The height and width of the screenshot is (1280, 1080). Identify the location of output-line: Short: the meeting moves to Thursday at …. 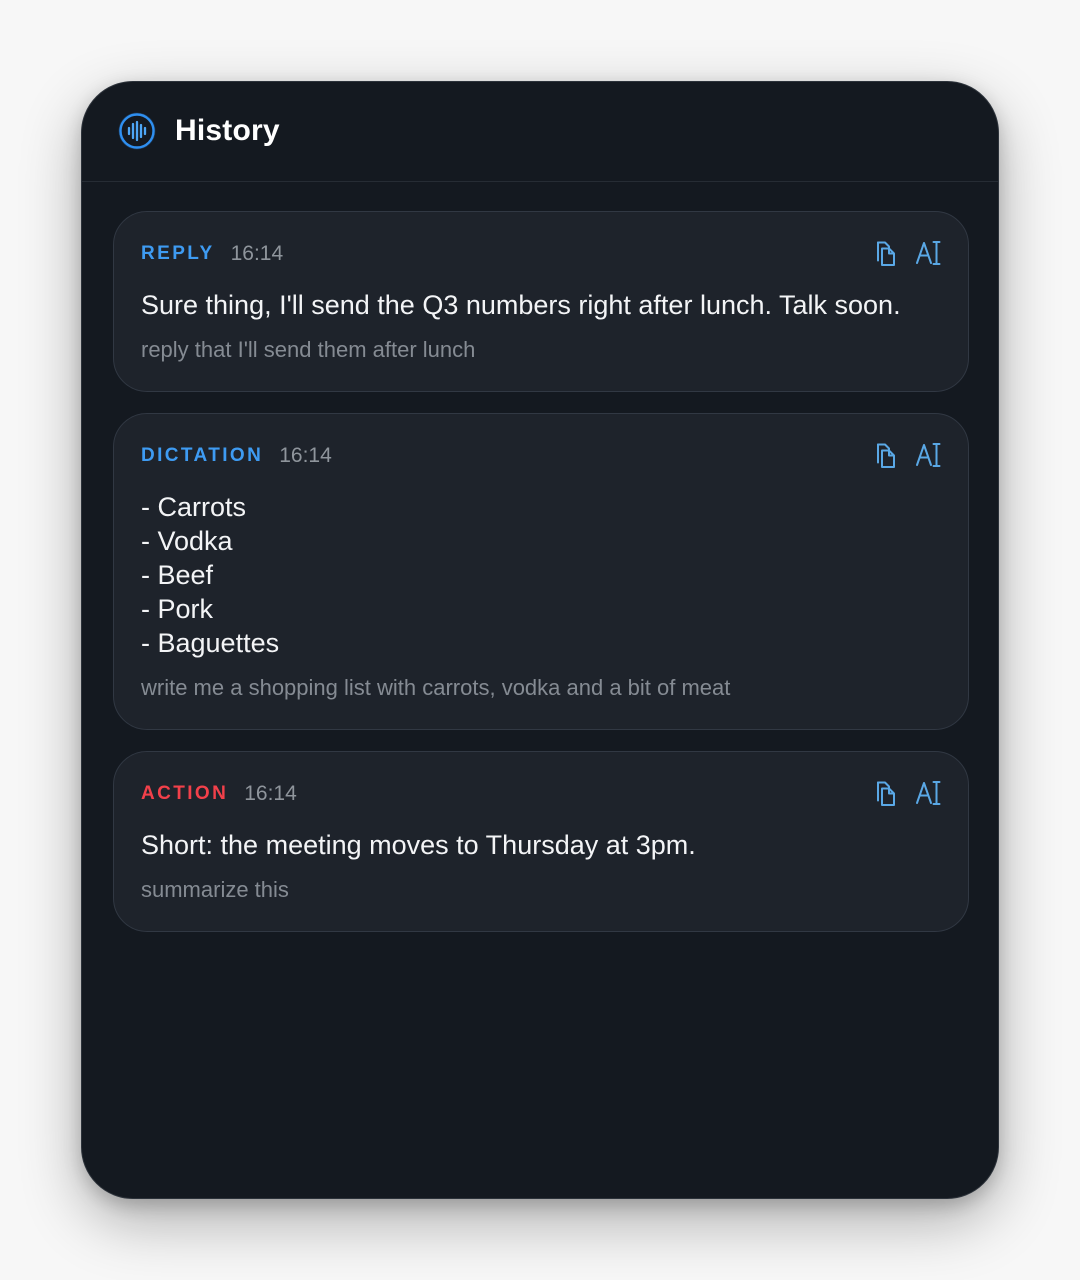
(418, 845).